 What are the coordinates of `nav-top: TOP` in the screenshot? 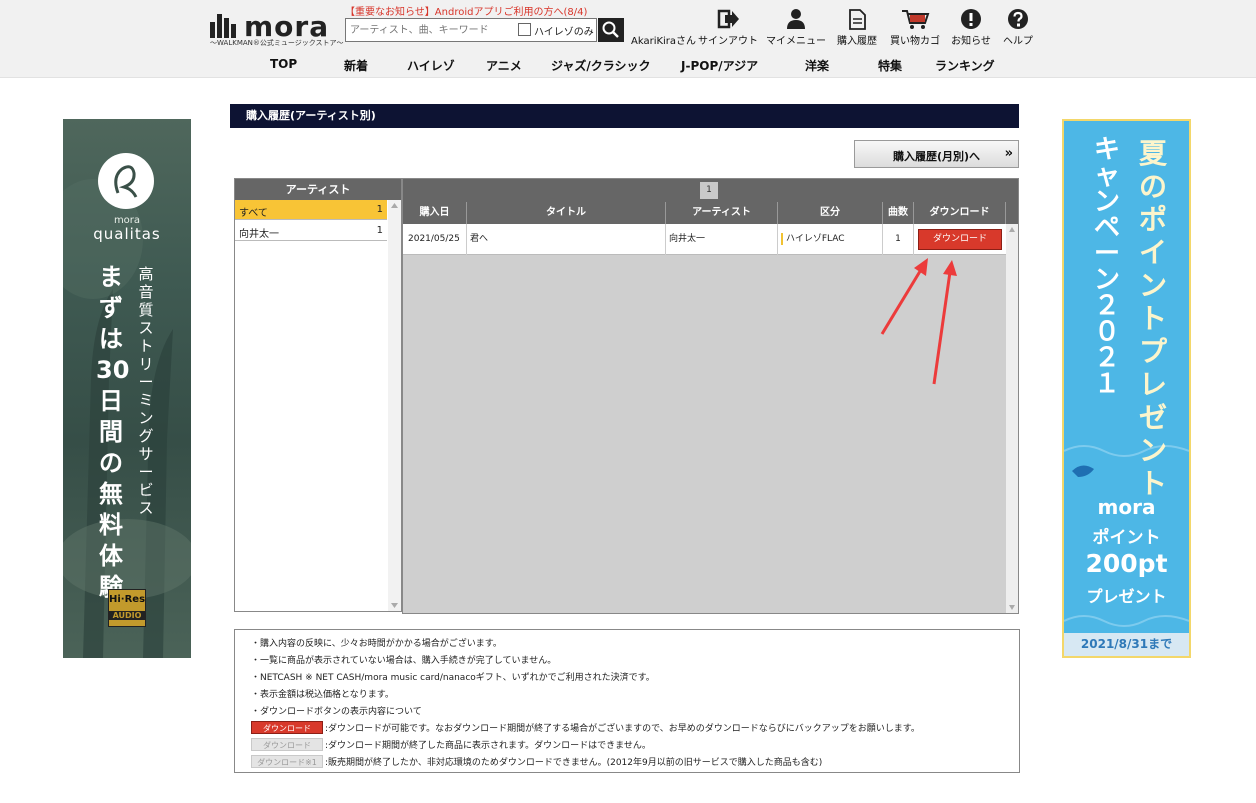 It's located at (283, 64).